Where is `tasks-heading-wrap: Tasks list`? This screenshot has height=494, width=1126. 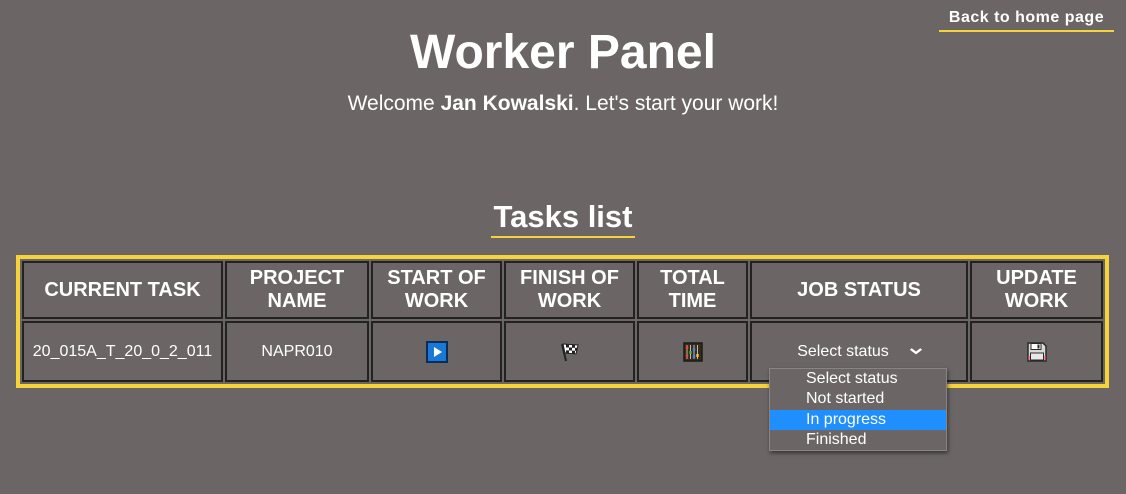
tasks-heading-wrap: Tasks list is located at coordinates (563, 219).